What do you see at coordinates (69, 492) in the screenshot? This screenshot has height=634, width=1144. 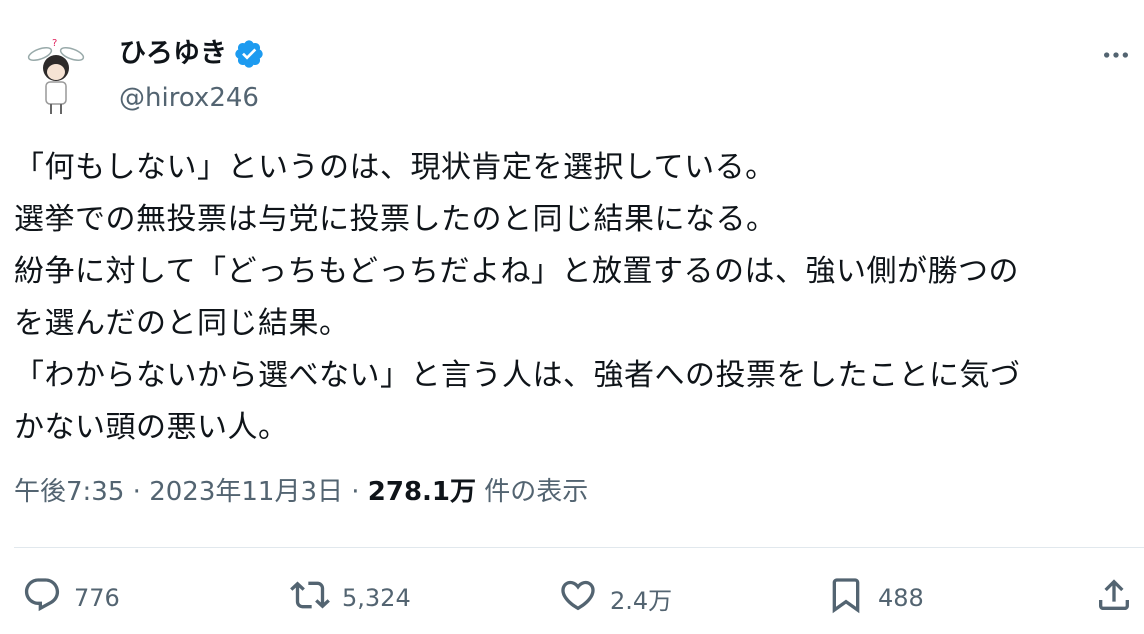 I see `tweet-time: 午後7:35` at bounding box center [69, 492].